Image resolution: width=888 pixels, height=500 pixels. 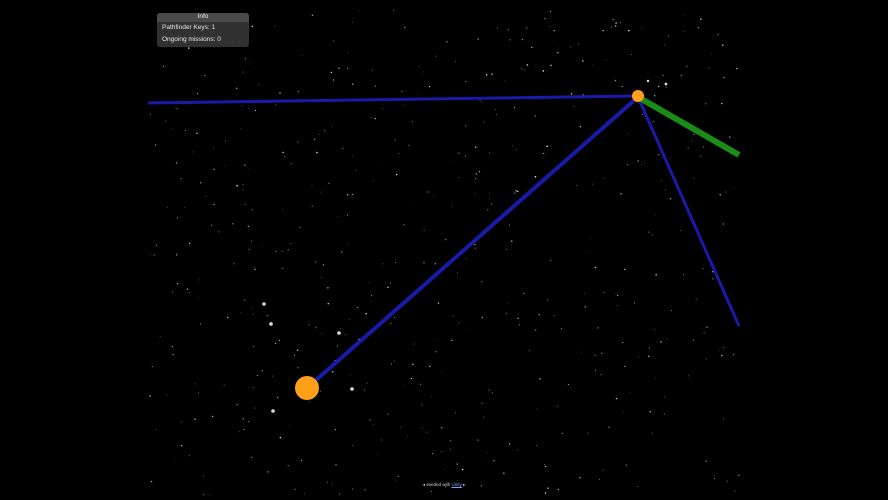 I want to click on footer-link: Unity, so click(x=457, y=484).